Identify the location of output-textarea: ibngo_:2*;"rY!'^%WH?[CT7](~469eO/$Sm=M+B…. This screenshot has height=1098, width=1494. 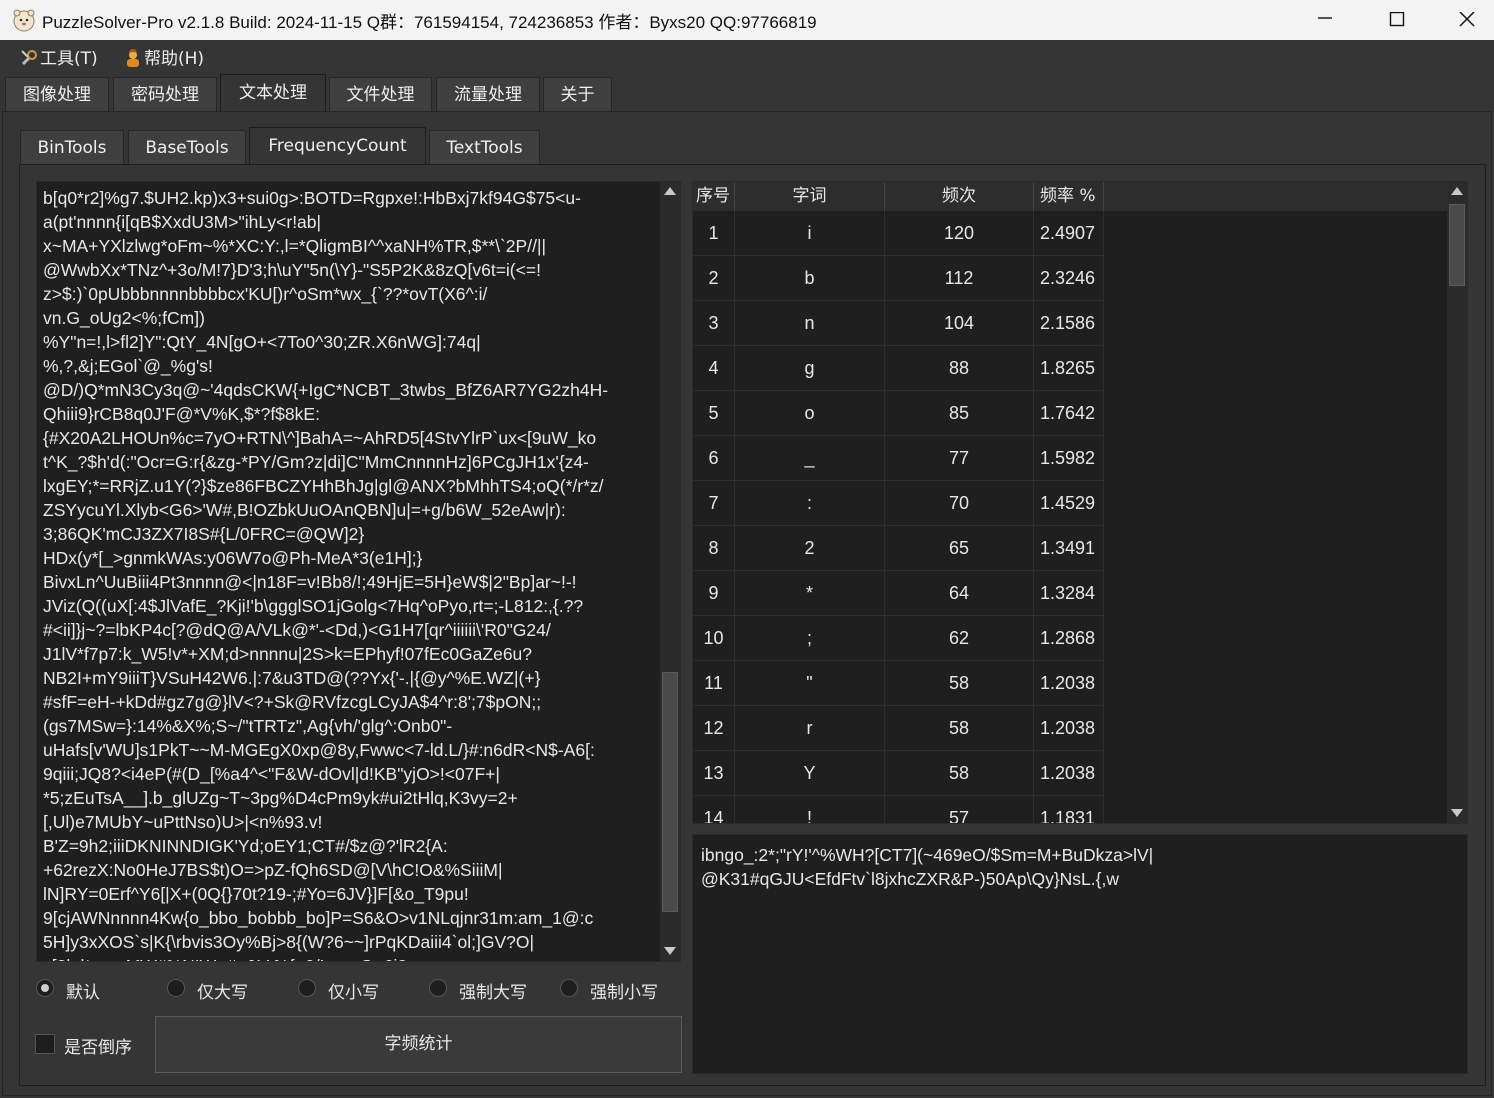
(1080, 954).